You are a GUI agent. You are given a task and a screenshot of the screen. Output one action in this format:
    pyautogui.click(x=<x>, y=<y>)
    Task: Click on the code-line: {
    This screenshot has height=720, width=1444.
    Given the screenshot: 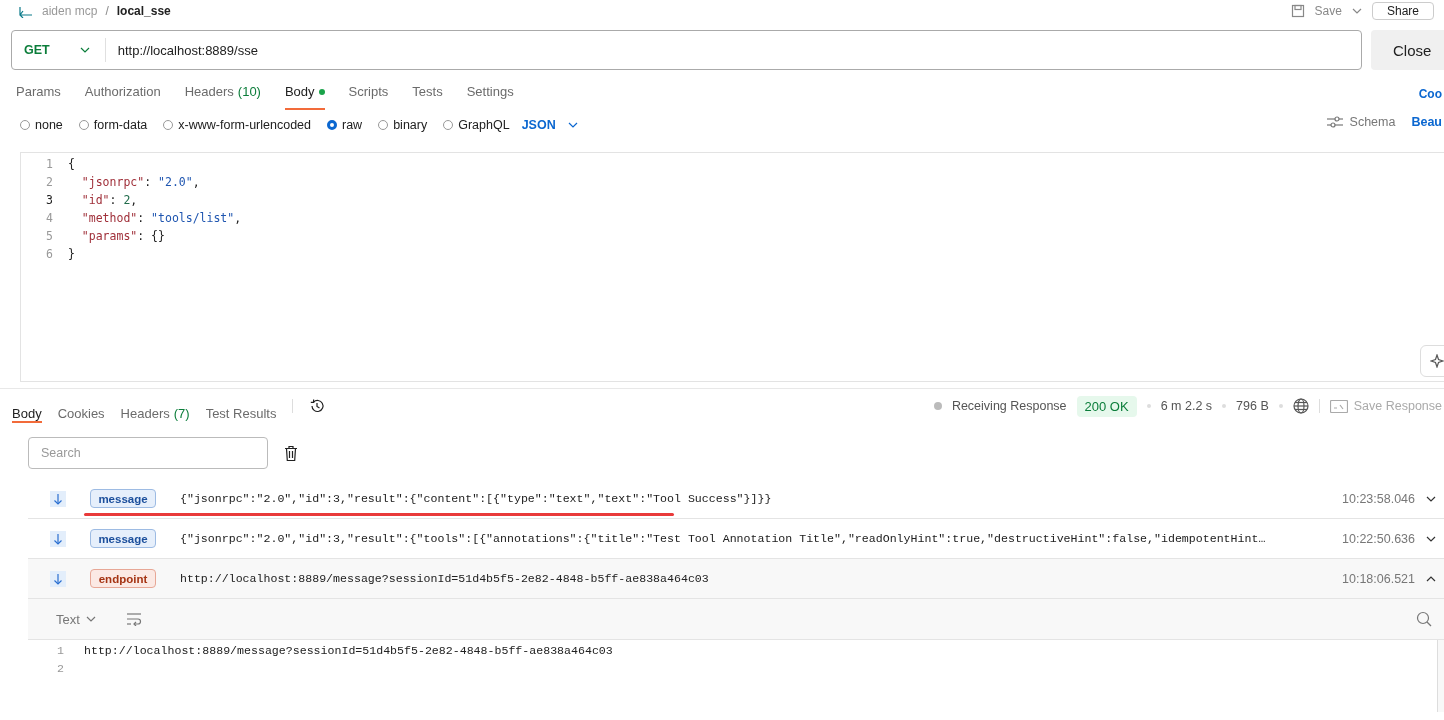 What is the action you would take?
    pyautogui.click(x=72, y=164)
    